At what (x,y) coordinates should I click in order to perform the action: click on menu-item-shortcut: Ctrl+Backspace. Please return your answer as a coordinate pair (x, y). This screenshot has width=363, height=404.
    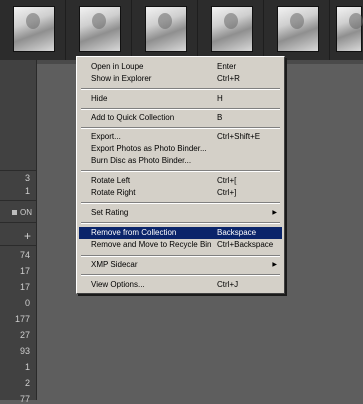
    Looking at the image, I should click on (245, 244).